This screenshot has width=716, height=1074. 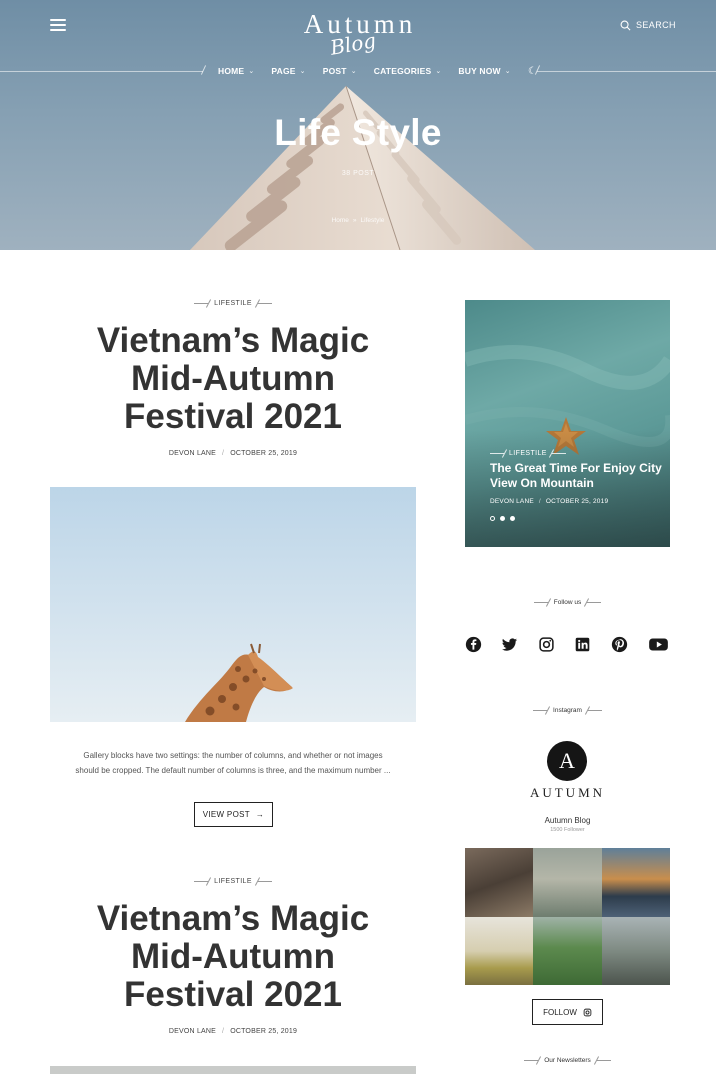 I want to click on follow-button: FOLLOW, so click(x=567, y=1012).